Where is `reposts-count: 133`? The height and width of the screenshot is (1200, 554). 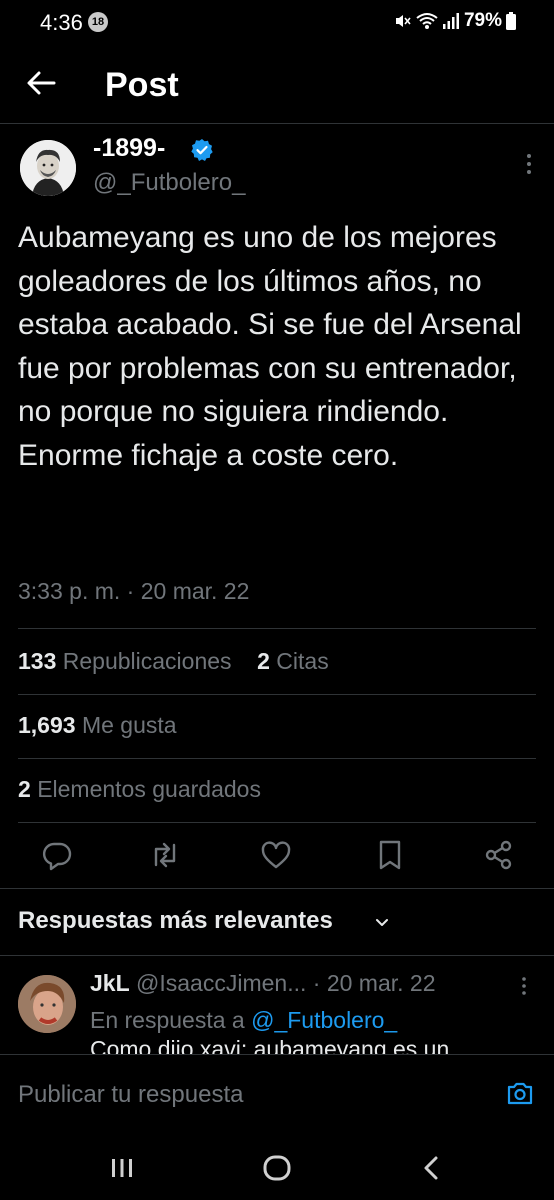 reposts-count: 133 is located at coordinates (37, 661).